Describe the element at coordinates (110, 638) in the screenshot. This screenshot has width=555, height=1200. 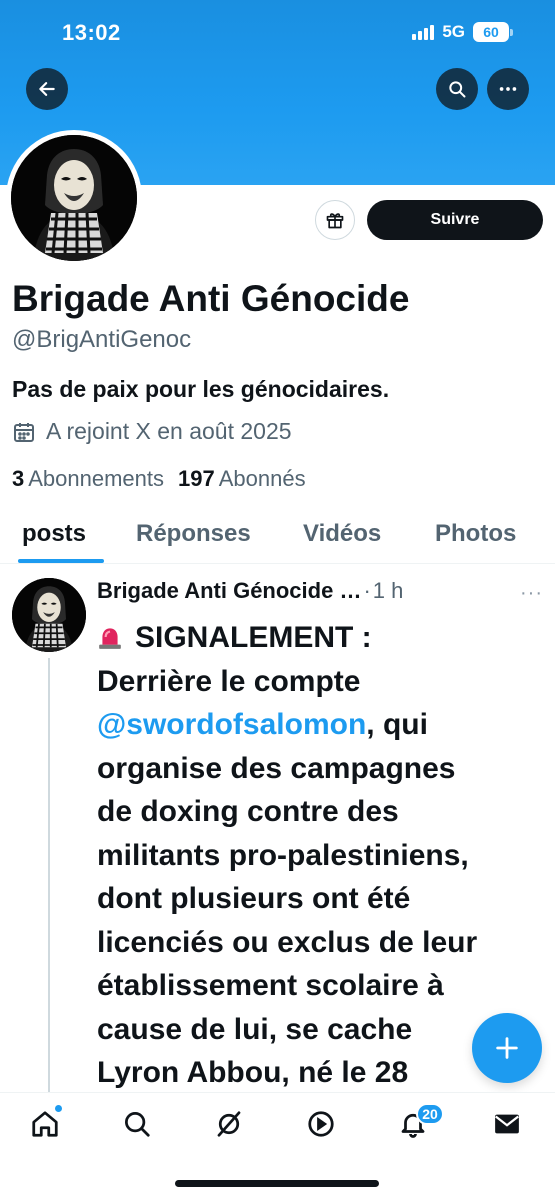
I see `siren-icon` at that location.